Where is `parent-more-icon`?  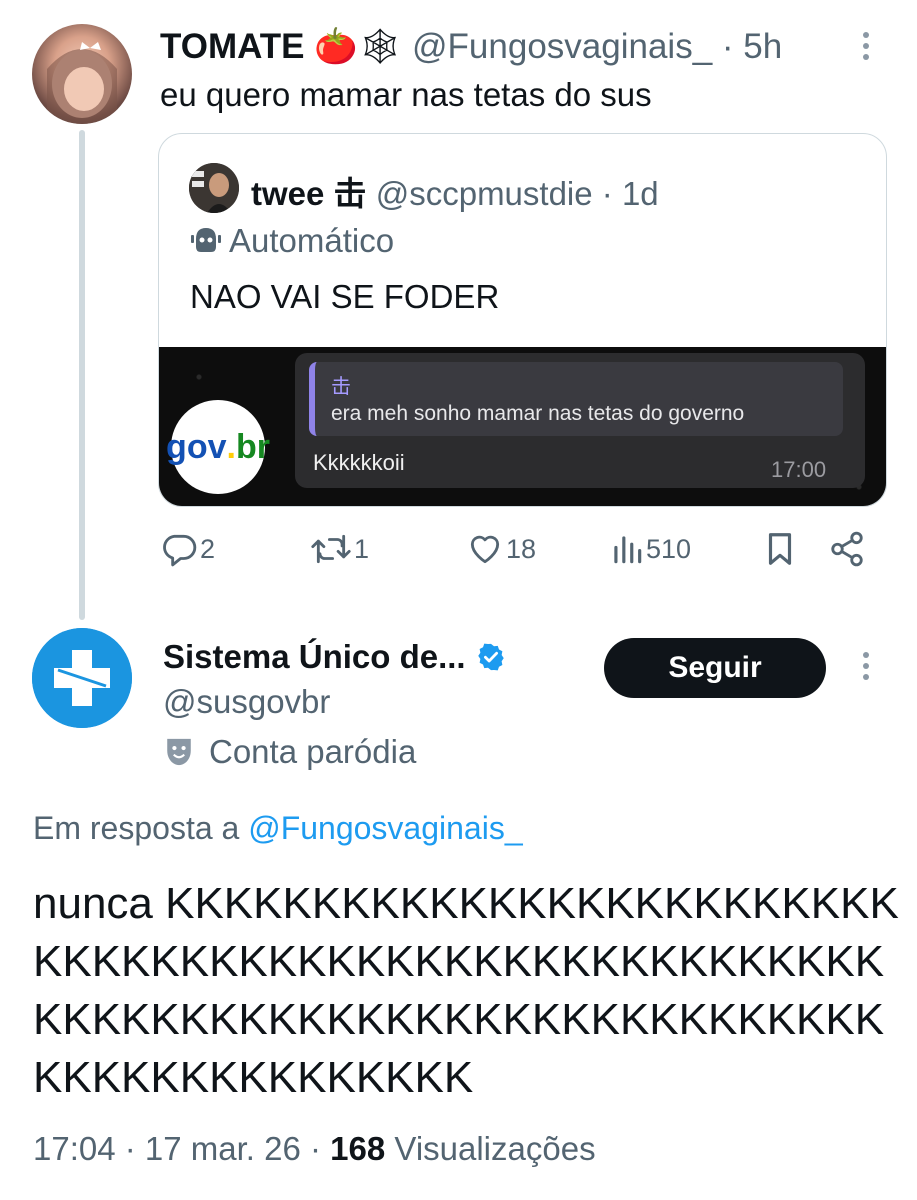 parent-more-icon is located at coordinates (866, 48).